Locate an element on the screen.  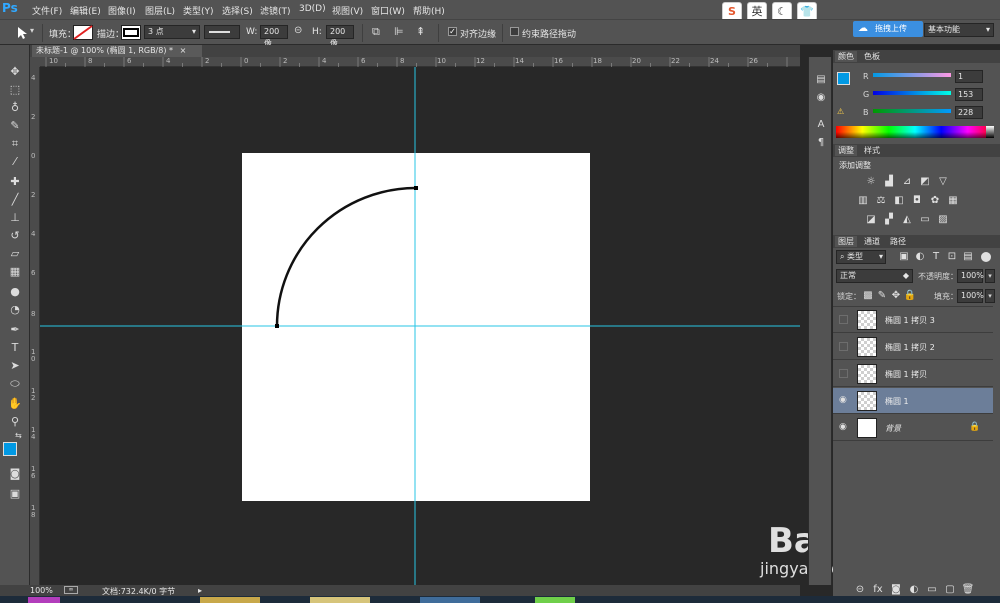
lock-pixels-icon: ✎ is located at coordinates (882, 296).